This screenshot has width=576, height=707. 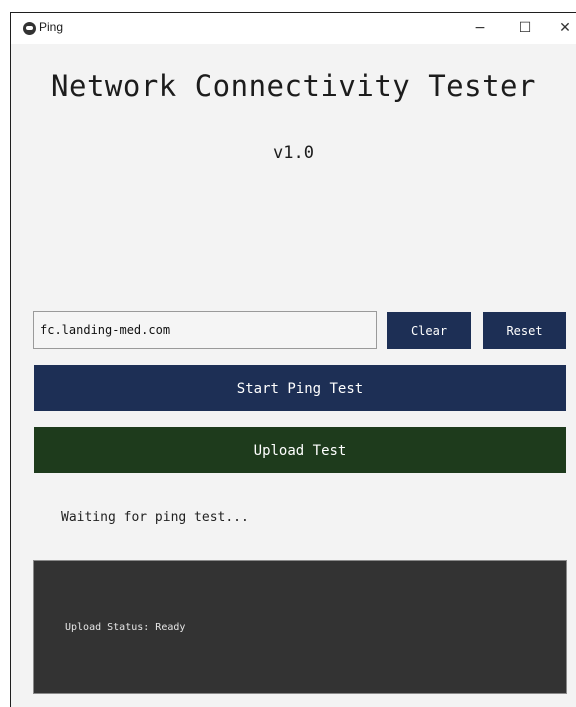 I want to click on app-logo-icon, so click(x=29, y=28).